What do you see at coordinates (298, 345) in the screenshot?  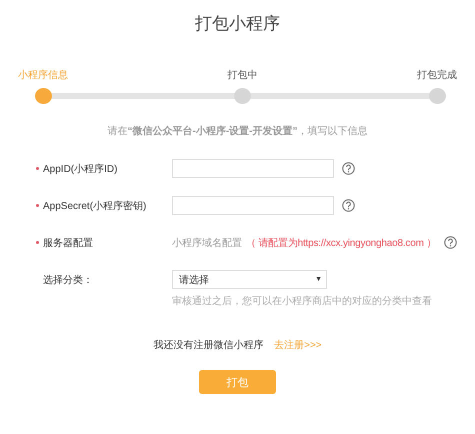 I see `register-link: 去注册>>>` at bounding box center [298, 345].